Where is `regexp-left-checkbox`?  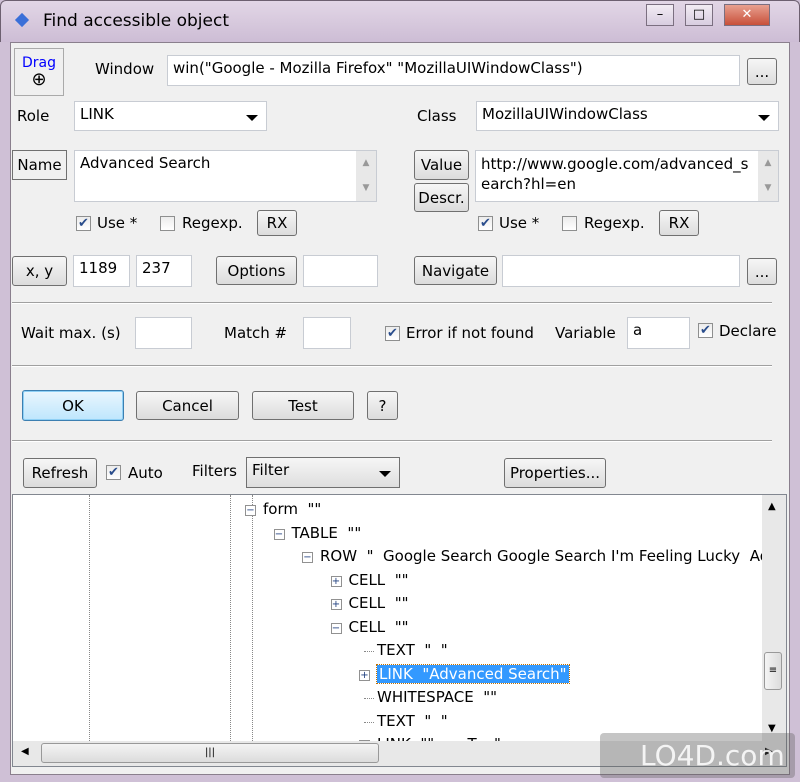
regexp-left-checkbox is located at coordinates (167, 223).